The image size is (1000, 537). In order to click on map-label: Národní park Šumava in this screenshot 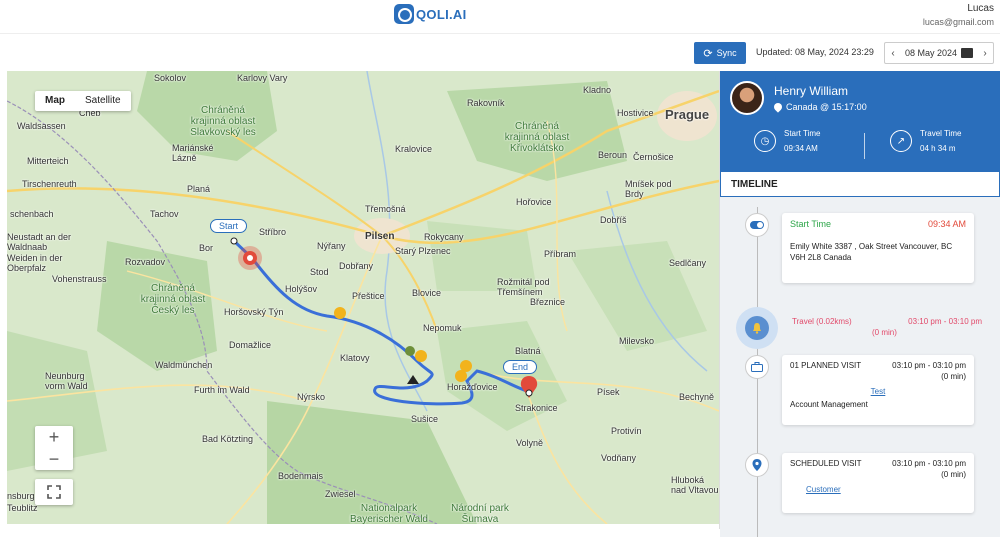, I will do `click(480, 513)`.